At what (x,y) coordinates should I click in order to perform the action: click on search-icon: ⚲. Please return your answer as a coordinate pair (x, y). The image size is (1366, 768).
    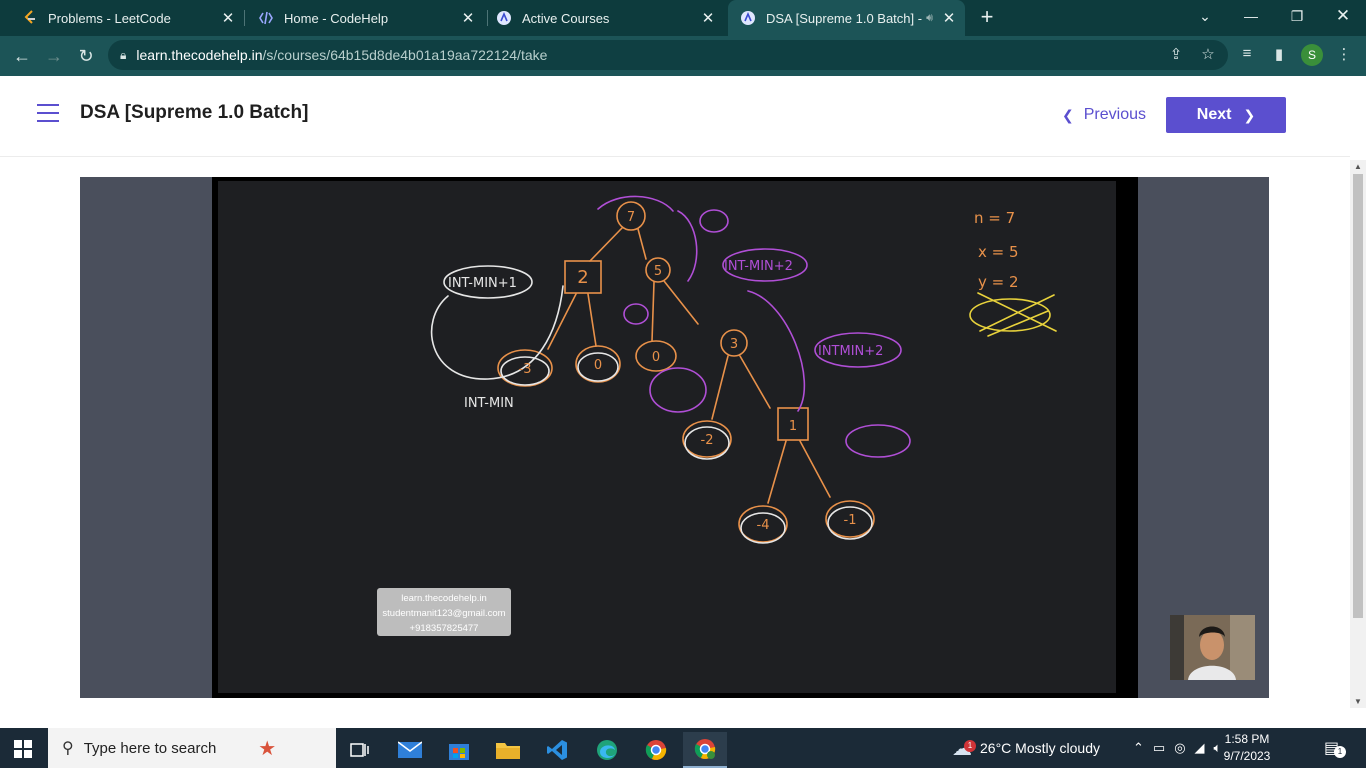
    Looking at the image, I should click on (68, 748).